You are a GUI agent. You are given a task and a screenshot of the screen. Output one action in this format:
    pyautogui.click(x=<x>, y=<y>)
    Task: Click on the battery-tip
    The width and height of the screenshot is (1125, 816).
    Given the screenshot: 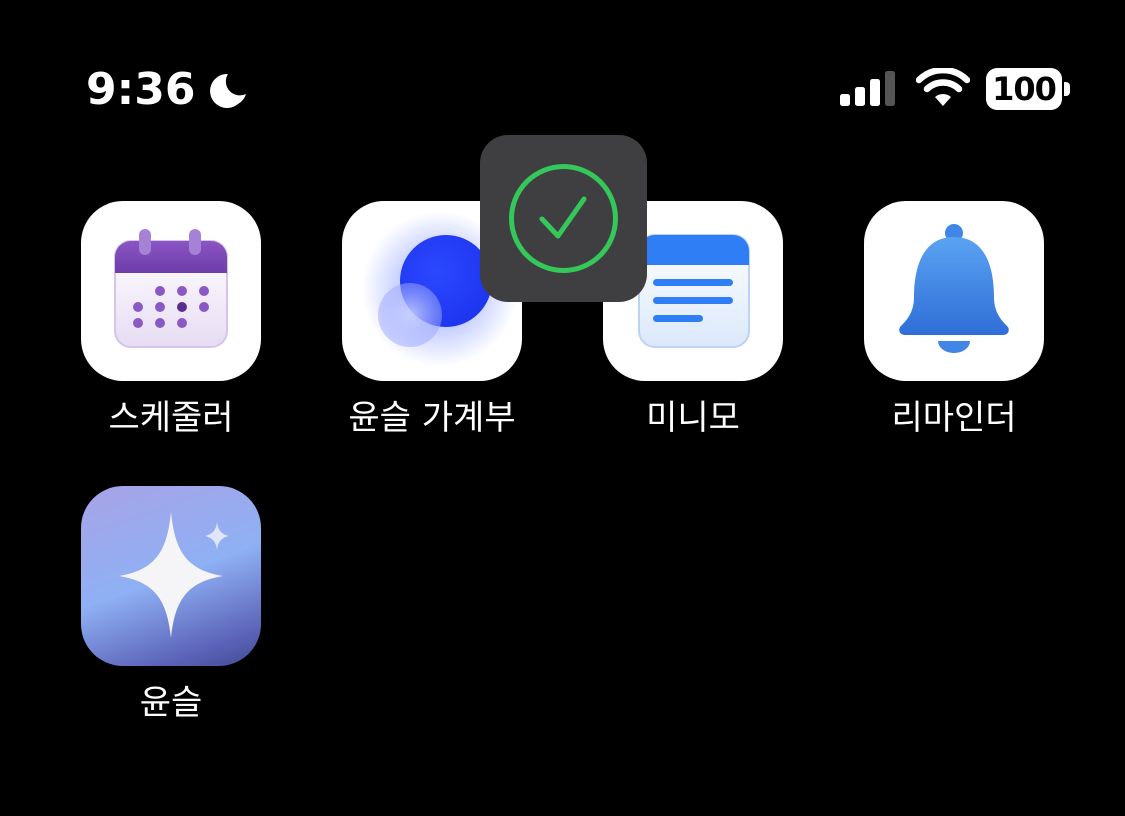 What is the action you would take?
    pyautogui.click(x=1067, y=89)
    